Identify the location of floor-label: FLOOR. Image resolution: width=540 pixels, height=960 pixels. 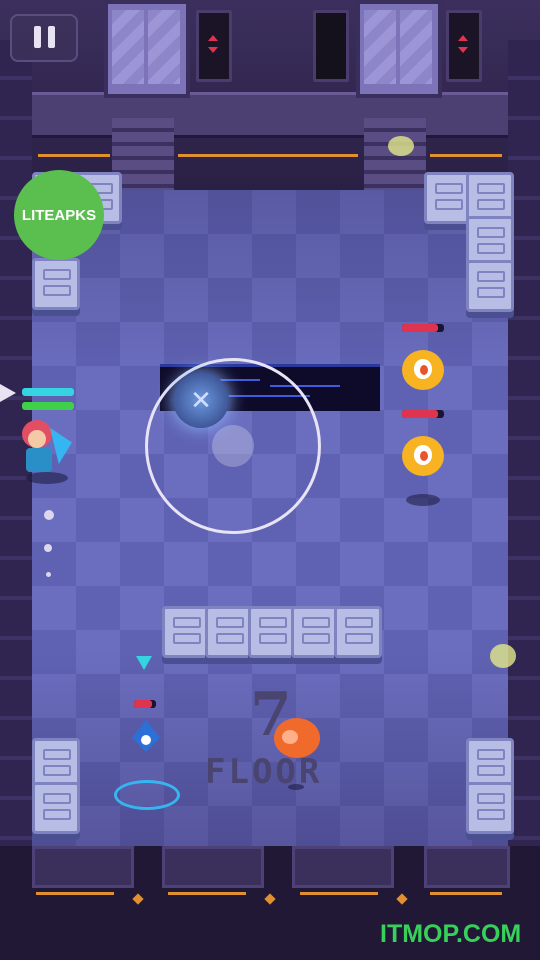
(264, 772).